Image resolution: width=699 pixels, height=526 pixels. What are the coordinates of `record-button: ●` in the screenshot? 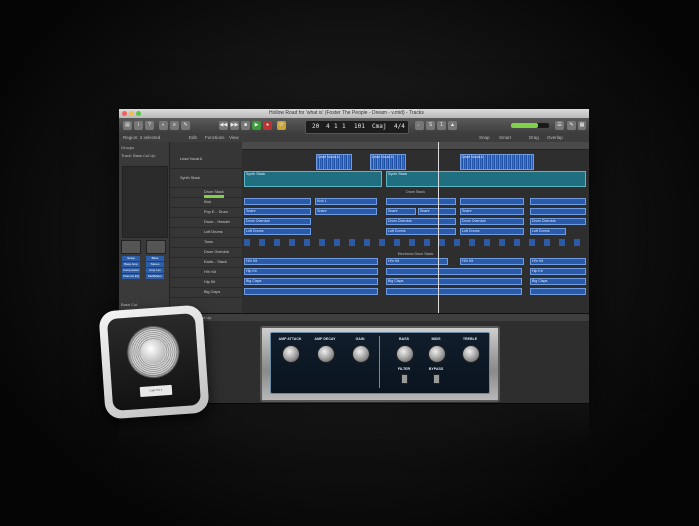 It's located at (267, 125).